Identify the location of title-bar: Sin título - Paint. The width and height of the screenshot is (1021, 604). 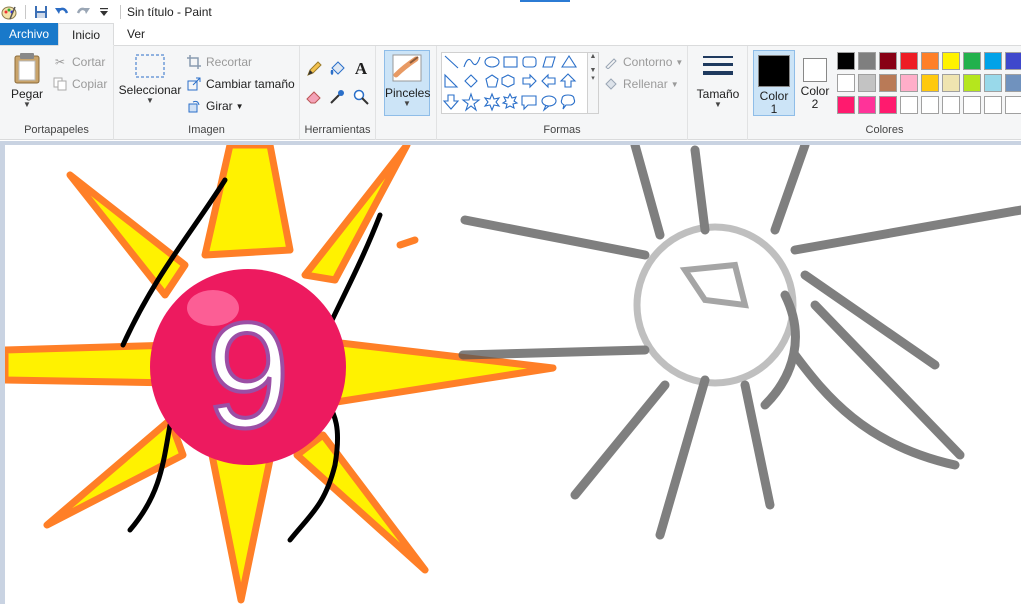
(510, 12).